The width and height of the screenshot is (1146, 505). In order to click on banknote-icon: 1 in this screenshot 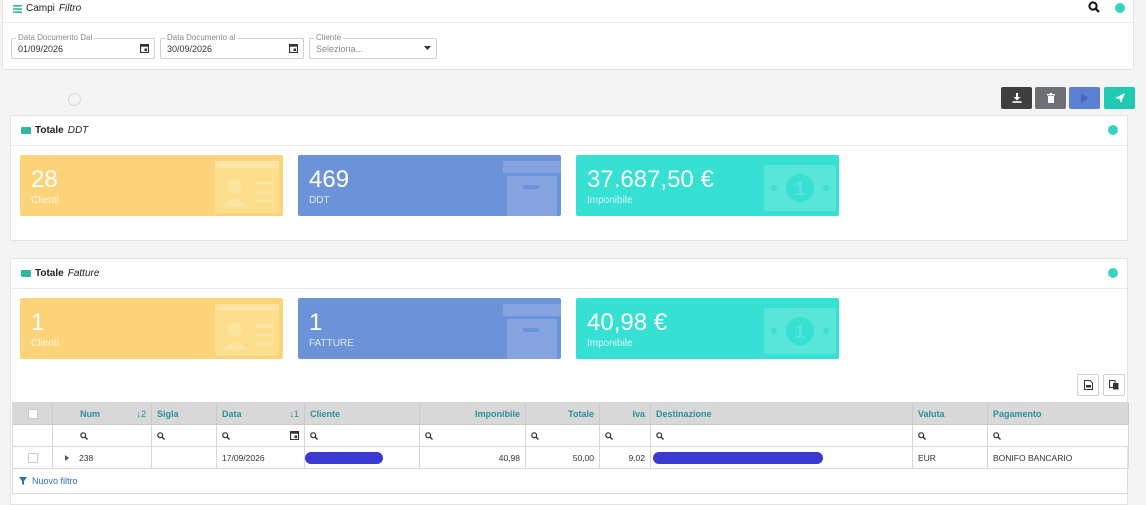, I will do `click(800, 331)`.